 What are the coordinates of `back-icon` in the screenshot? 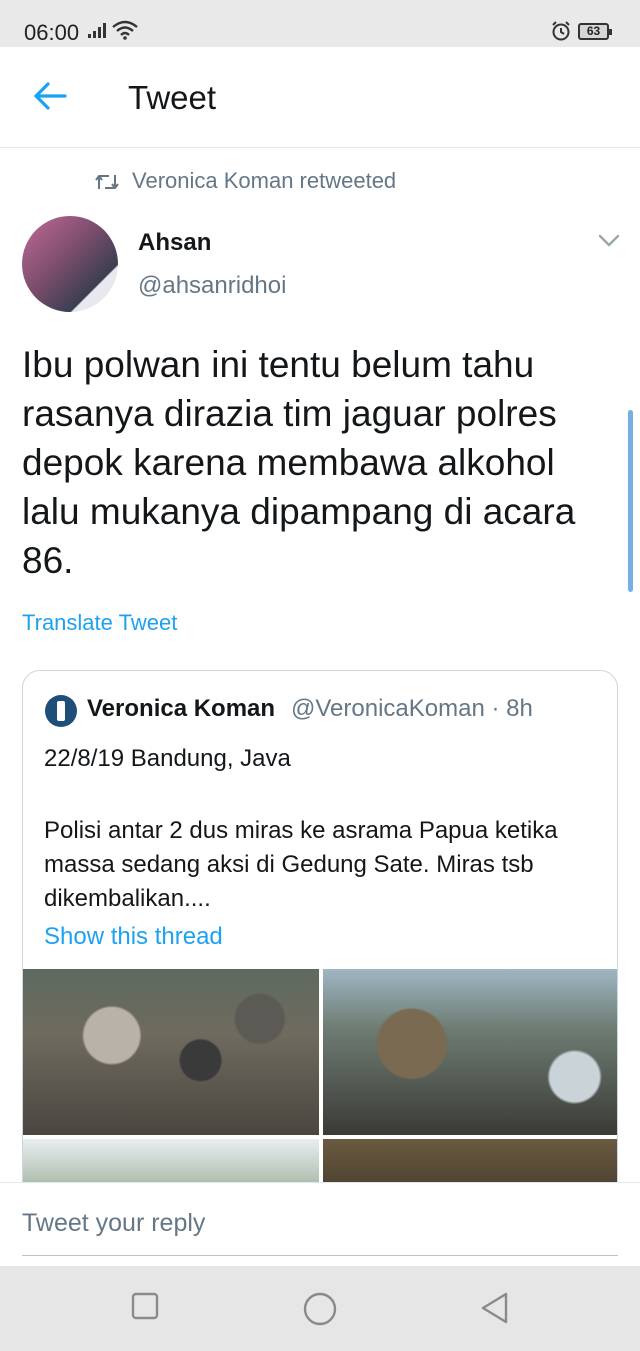 It's located at (494, 1308).